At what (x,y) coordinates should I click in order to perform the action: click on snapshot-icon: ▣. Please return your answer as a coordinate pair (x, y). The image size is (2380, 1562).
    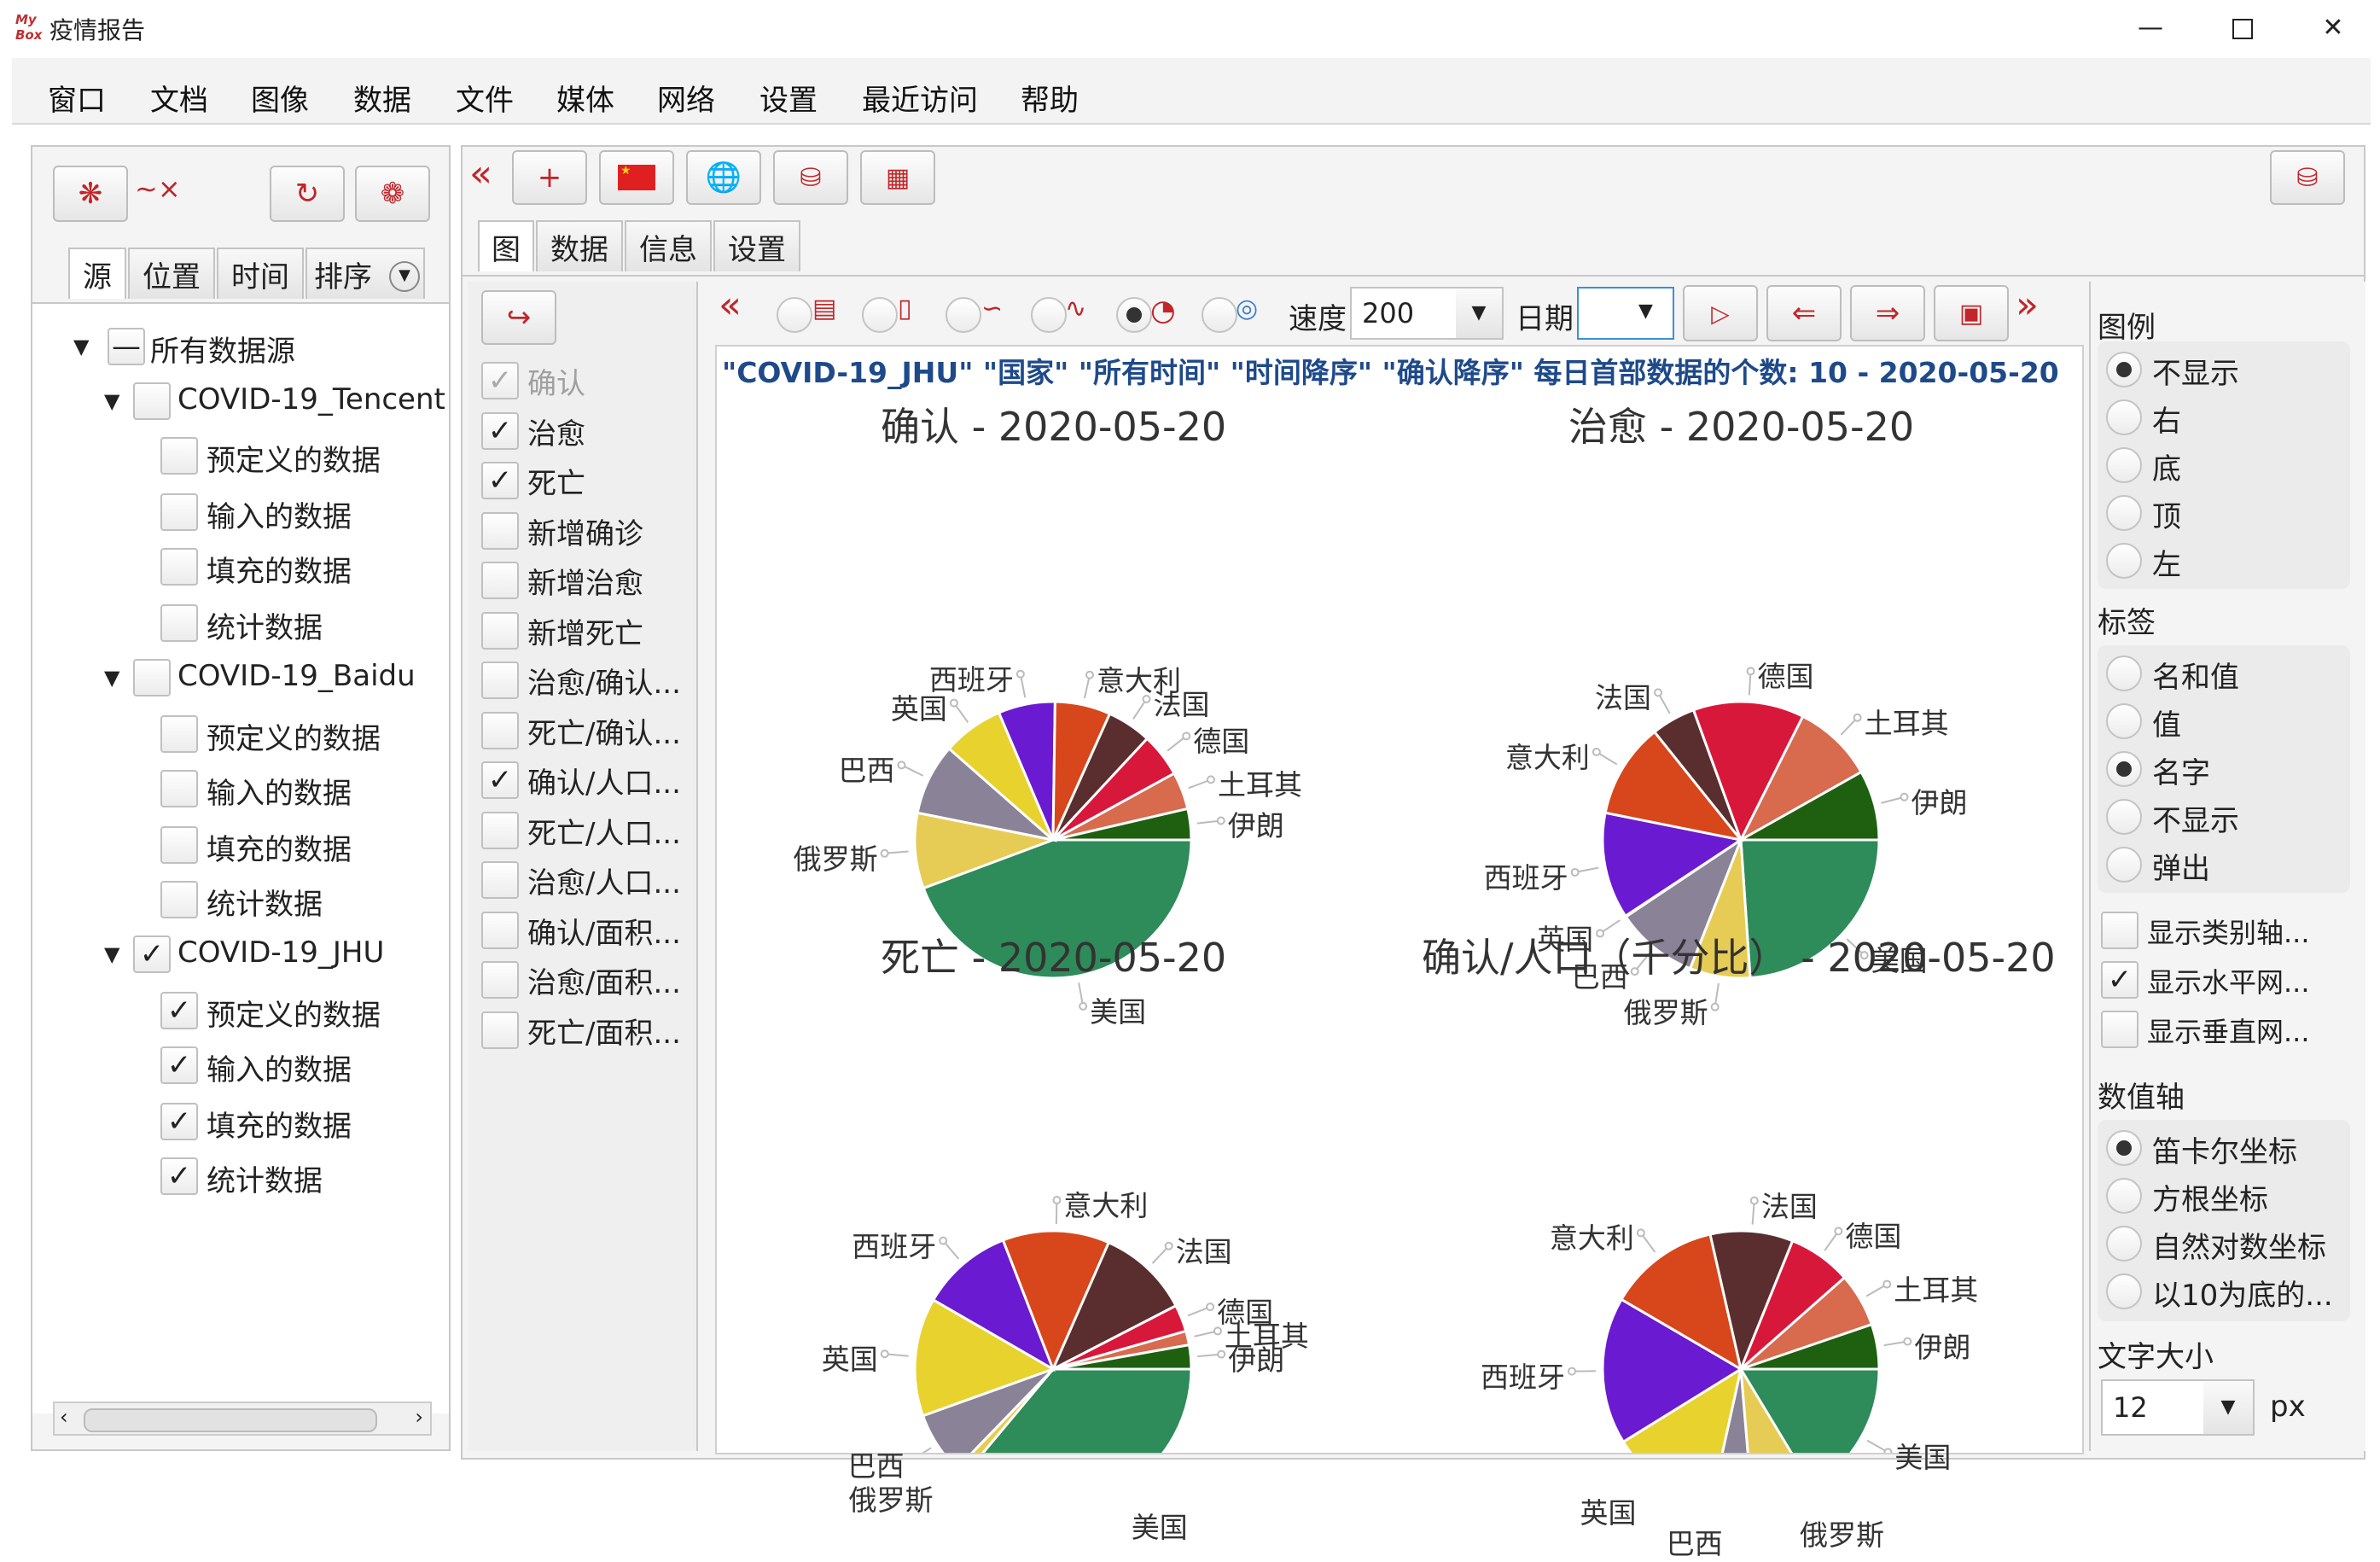
    Looking at the image, I should click on (1971, 313).